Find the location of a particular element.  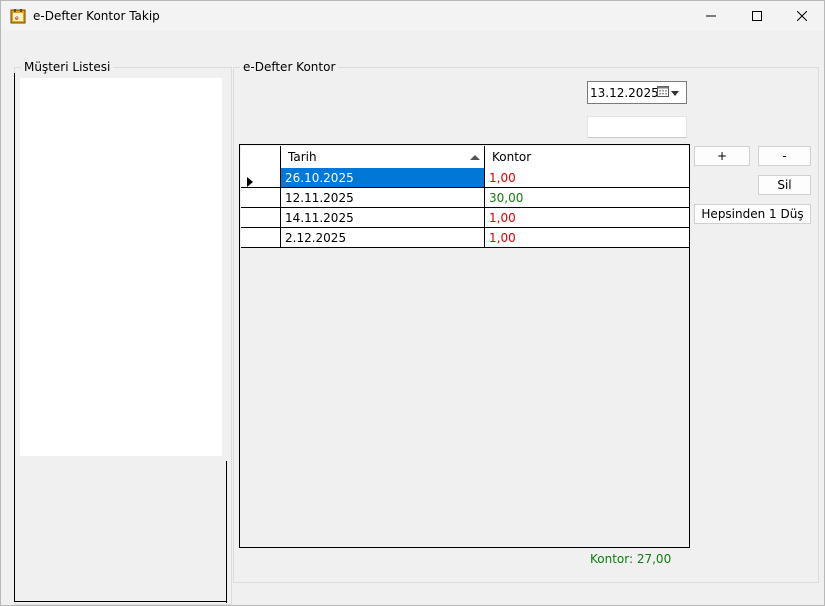

customer-panel-border-bottom is located at coordinates (120, 601).